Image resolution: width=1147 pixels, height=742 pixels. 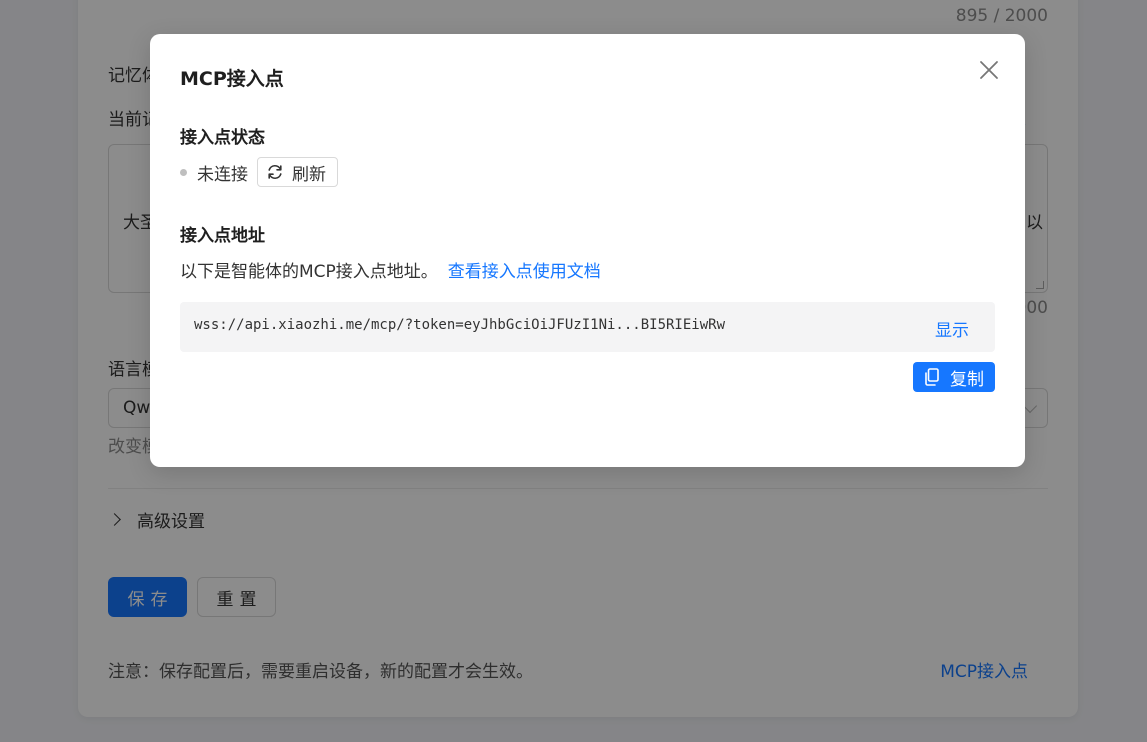 What do you see at coordinates (222, 236) in the screenshot?
I see `address-section-label: 接入点地址` at bounding box center [222, 236].